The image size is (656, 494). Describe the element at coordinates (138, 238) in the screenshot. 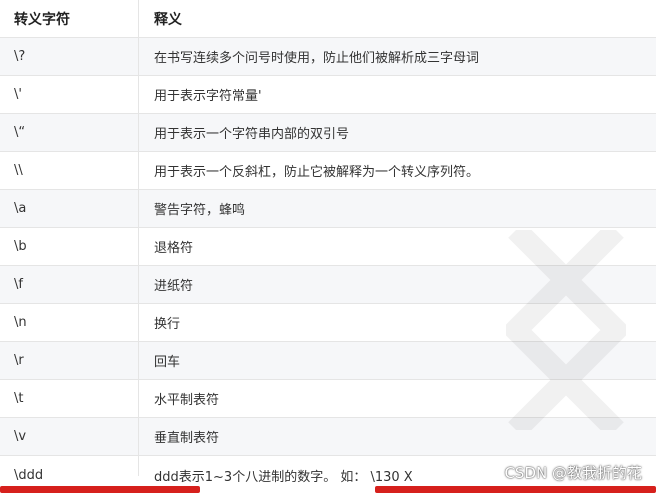

I see `column-divider` at that location.